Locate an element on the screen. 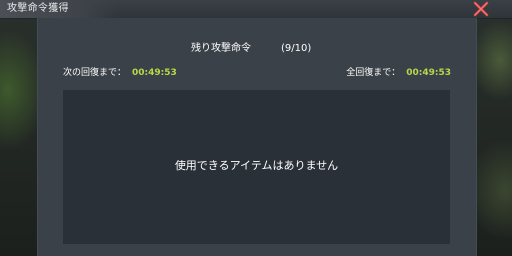  full-recovery-time: 00:49:53 is located at coordinates (428, 73).